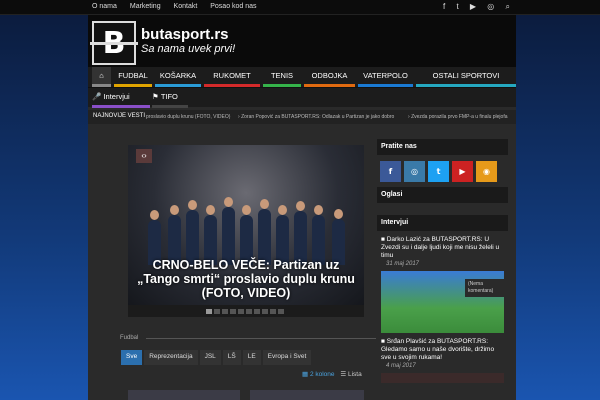 This screenshot has height=400, width=600. What do you see at coordinates (442, 147) in the screenshot?
I see `follow-us-title: Pratite nas` at bounding box center [442, 147].